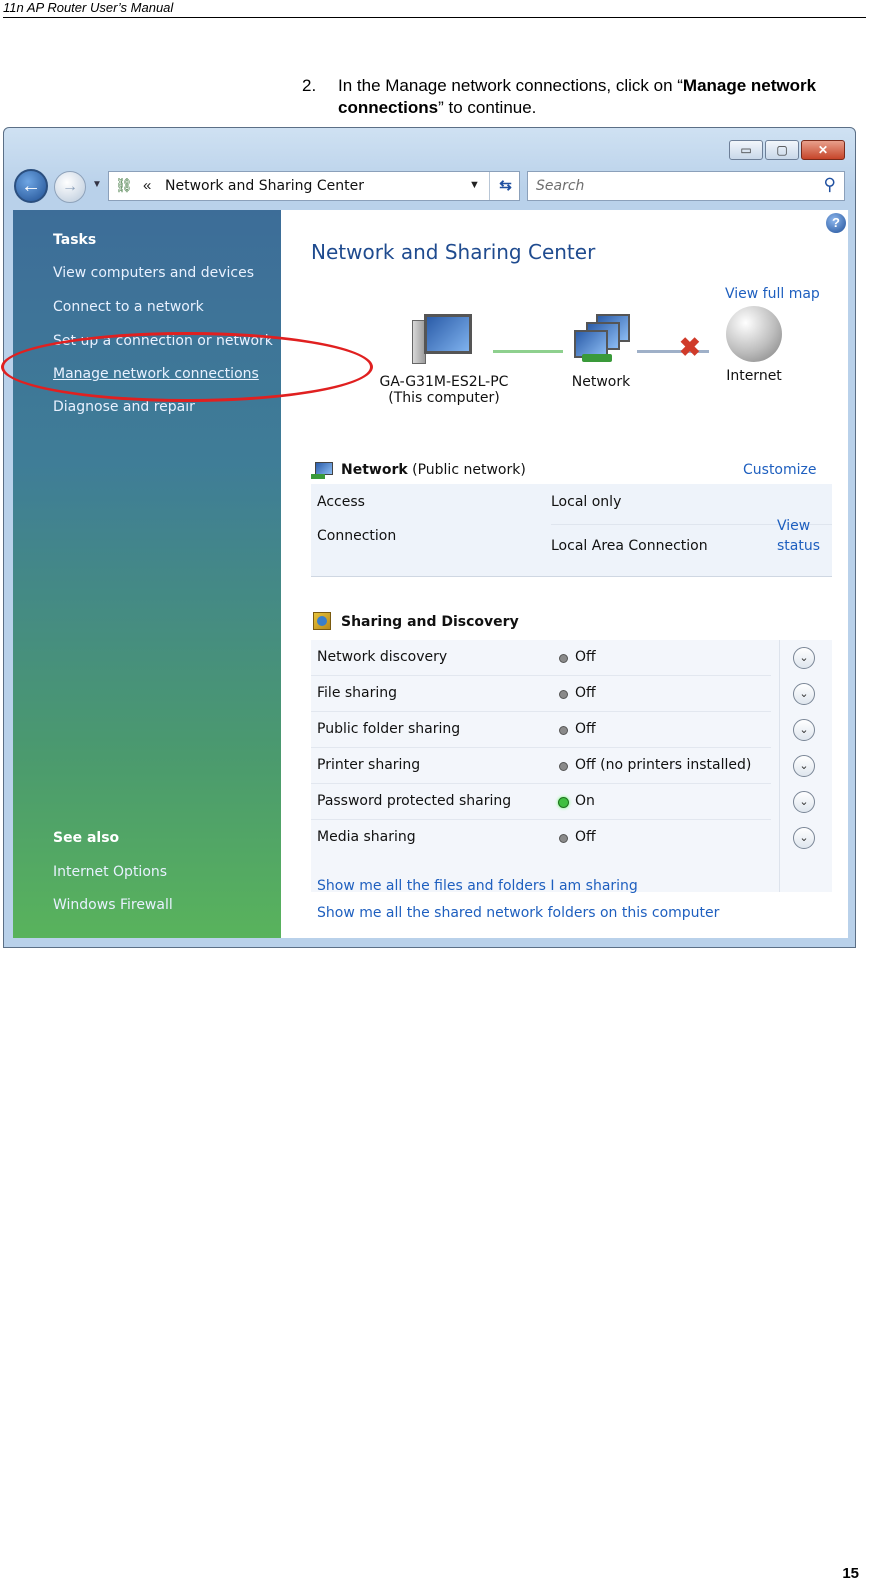 The height and width of the screenshot is (1586, 869). Describe the element at coordinates (586, 502) in the screenshot. I see `access-value: Local only` at that location.